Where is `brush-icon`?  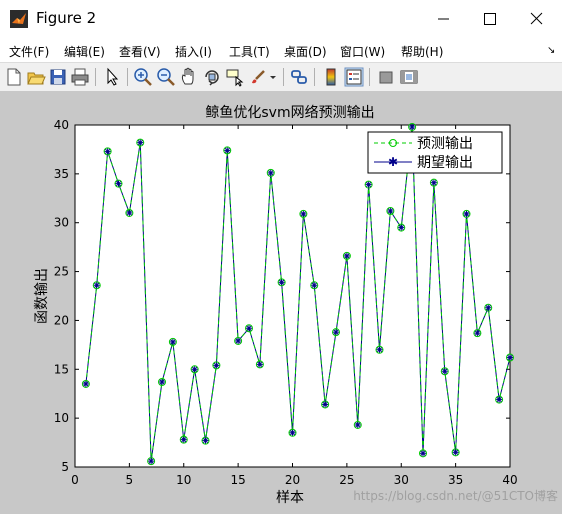 brush-icon is located at coordinates (258, 77).